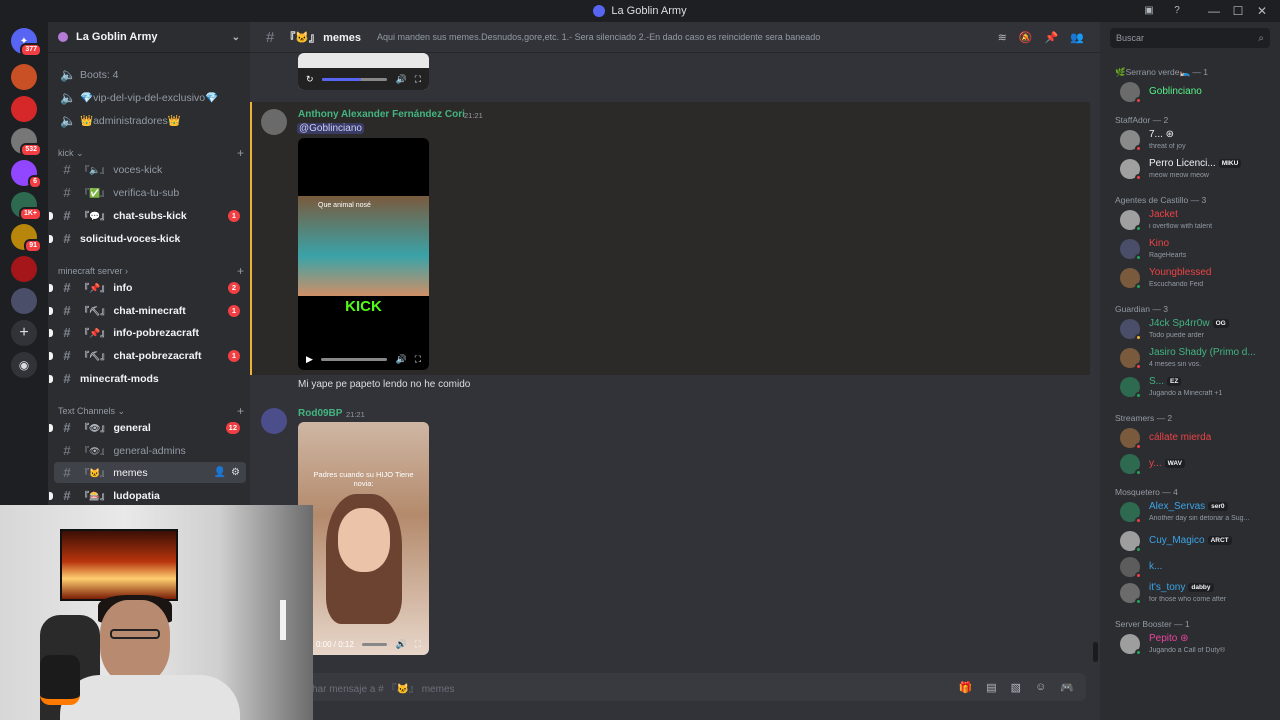 The width and height of the screenshot is (1280, 720). Describe the element at coordinates (123, 287) in the screenshot. I see `channel-label: info` at that location.